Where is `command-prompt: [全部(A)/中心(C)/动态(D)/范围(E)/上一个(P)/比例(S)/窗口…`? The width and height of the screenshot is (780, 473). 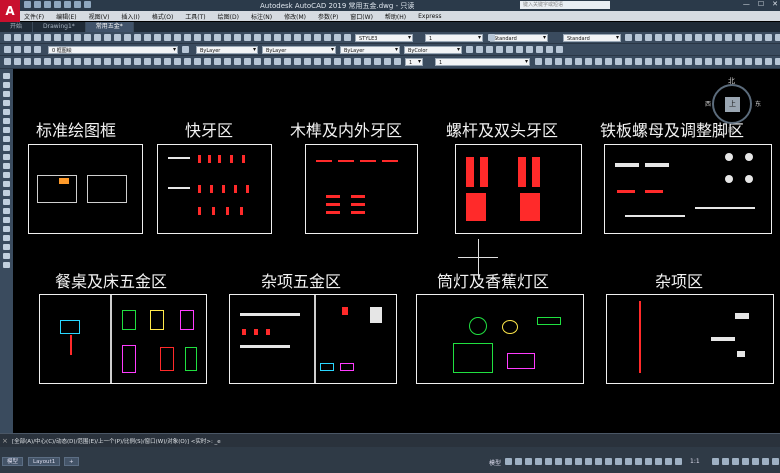 command-prompt: [全部(A)/中心(C)/动态(D)/范围(E)/上一个(P)/比例(S)/窗口… is located at coordinates (116, 441).